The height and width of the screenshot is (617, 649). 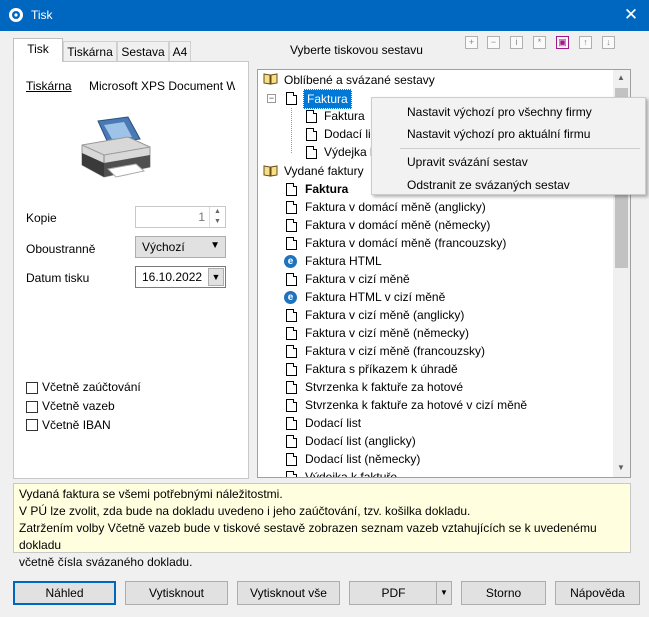 I want to click on checkbox-accounting-label: Včetně zaúčtování, so click(x=91, y=387).